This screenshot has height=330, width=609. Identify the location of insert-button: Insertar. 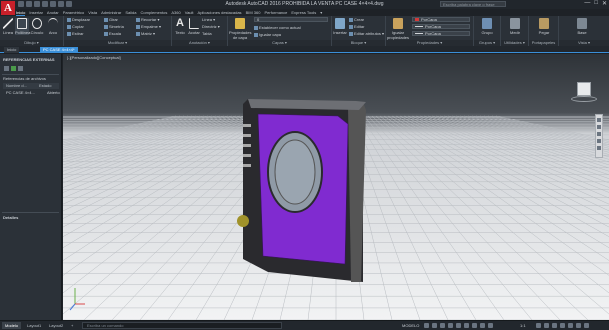
(340, 26).